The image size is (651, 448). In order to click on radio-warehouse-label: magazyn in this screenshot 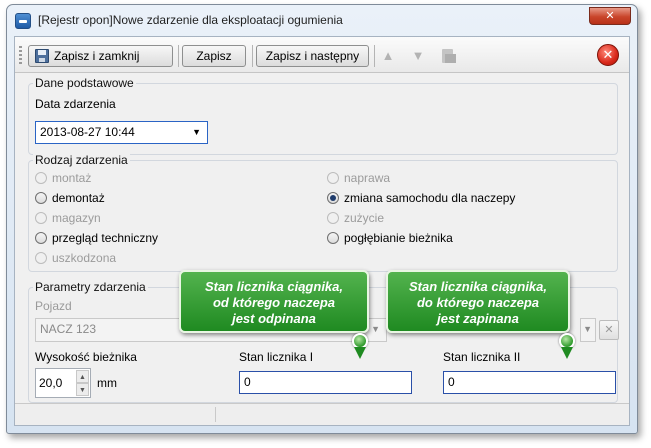, I will do `click(76, 218)`.